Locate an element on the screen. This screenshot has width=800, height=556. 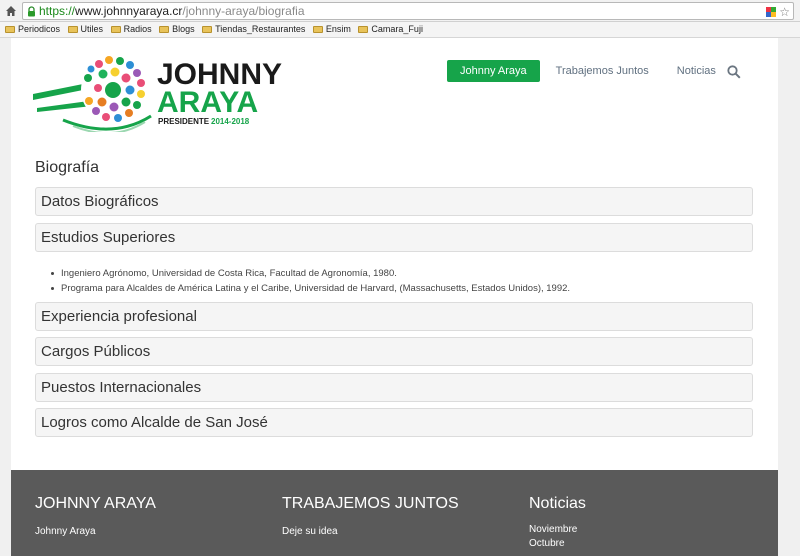
bookmark-item: Periodicos is located at coordinates (32, 29).